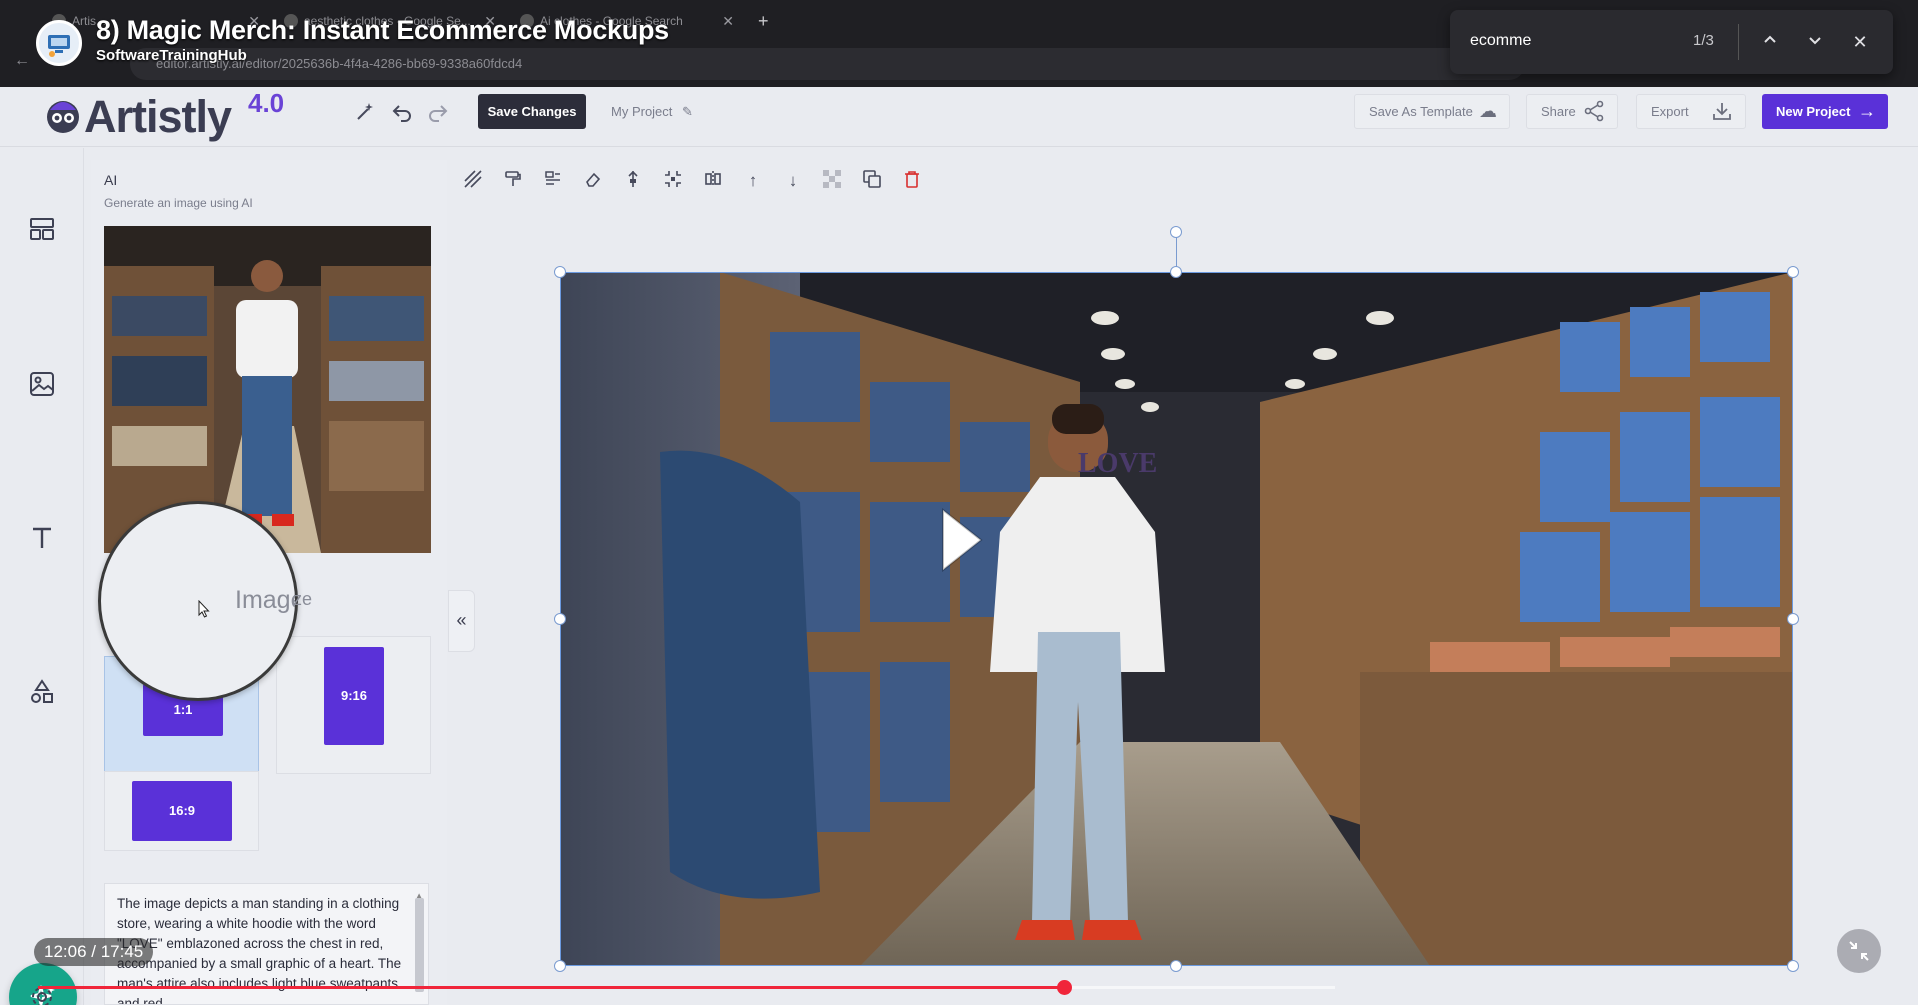 This screenshot has height=1005, width=1918. Describe the element at coordinates (593, 181) in the screenshot. I see `eraser-icon` at that location.